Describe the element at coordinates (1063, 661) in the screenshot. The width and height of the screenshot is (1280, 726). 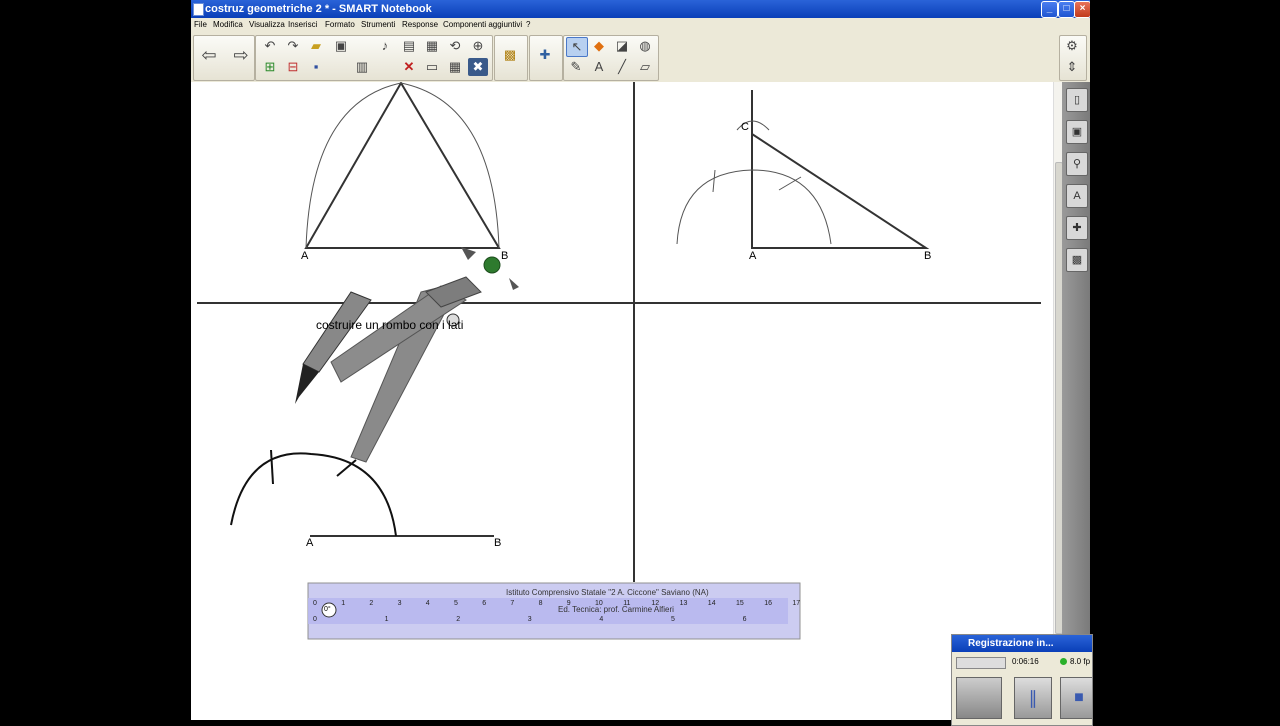
I see `recorder-status-icon` at that location.